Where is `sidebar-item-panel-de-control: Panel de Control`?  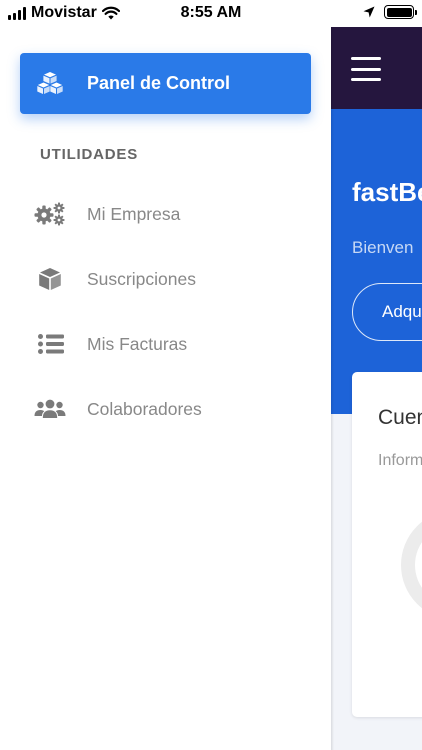
sidebar-item-panel-de-control: Panel de Control is located at coordinates (165, 83).